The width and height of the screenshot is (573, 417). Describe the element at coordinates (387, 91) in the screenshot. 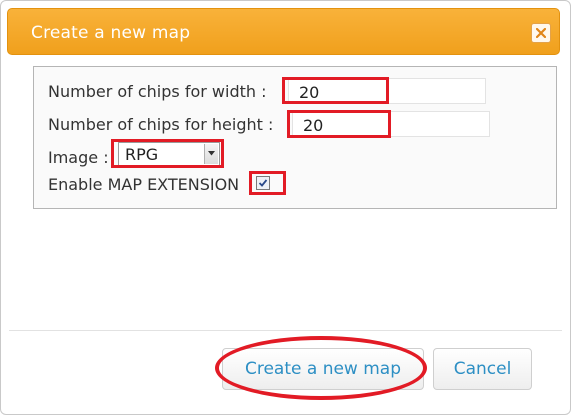

I see `width-input` at that location.